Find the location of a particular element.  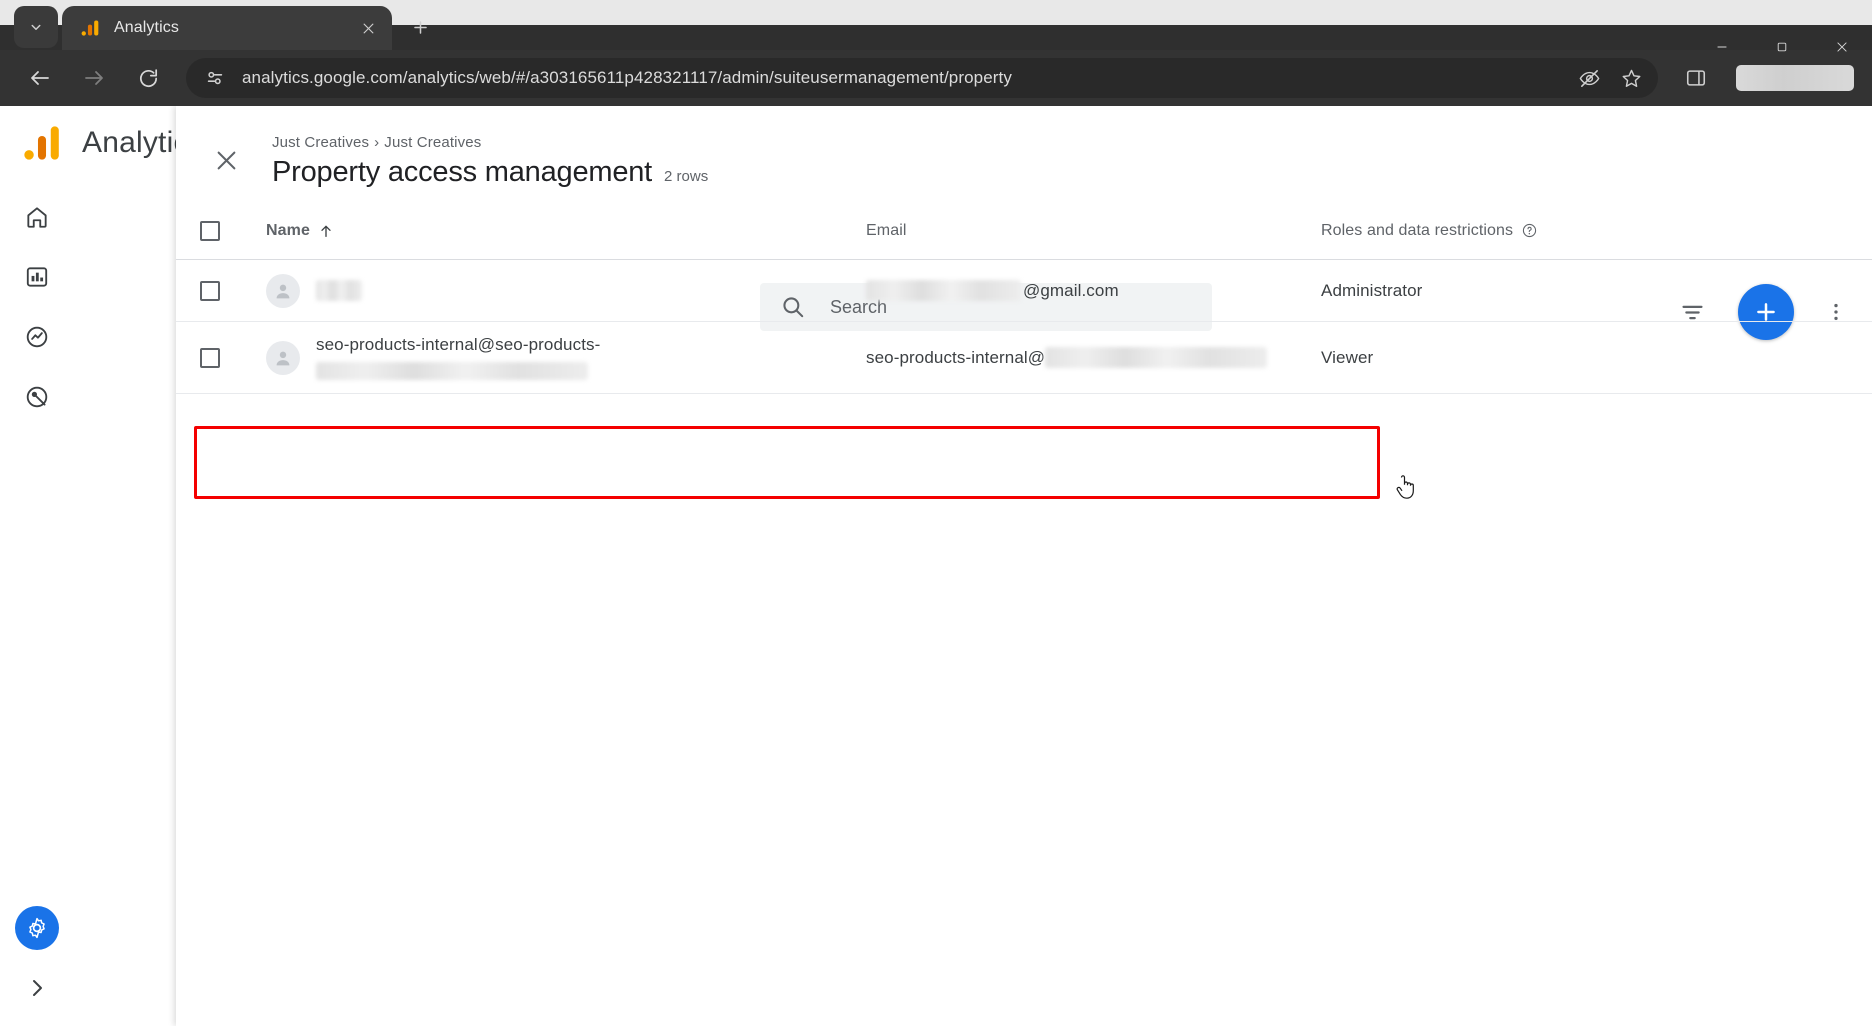

reload-icon is located at coordinates (148, 77).